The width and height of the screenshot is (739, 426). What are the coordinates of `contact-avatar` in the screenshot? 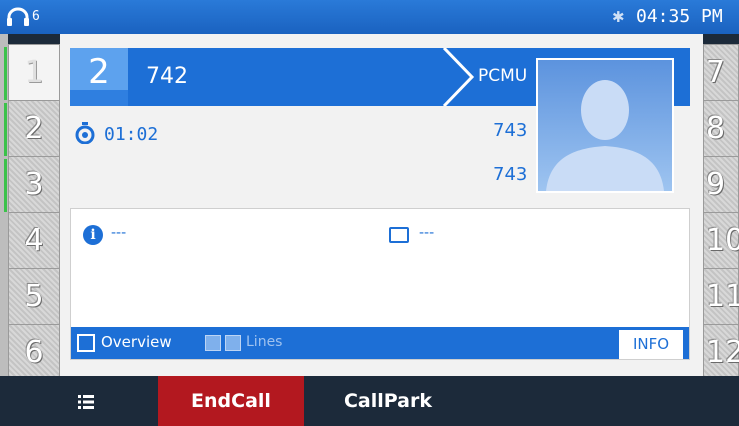 It's located at (605, 125).